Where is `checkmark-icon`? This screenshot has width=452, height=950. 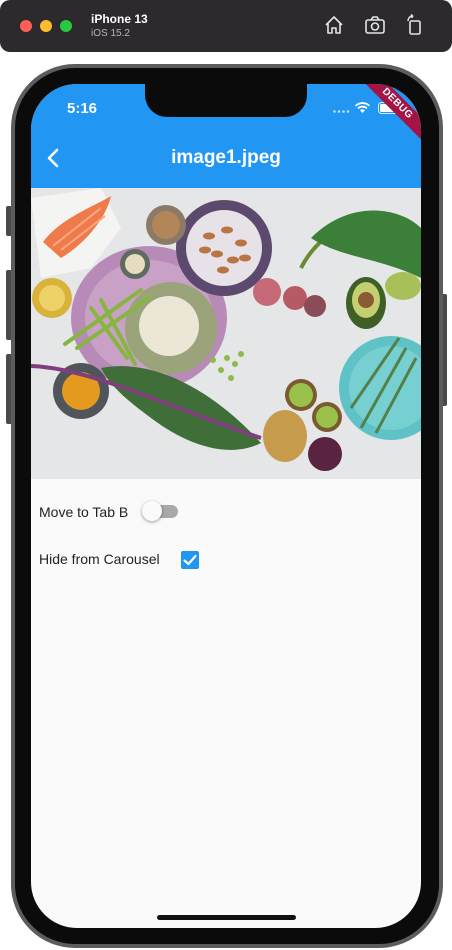 checkmark-icon is located at coordinates (190, 560).